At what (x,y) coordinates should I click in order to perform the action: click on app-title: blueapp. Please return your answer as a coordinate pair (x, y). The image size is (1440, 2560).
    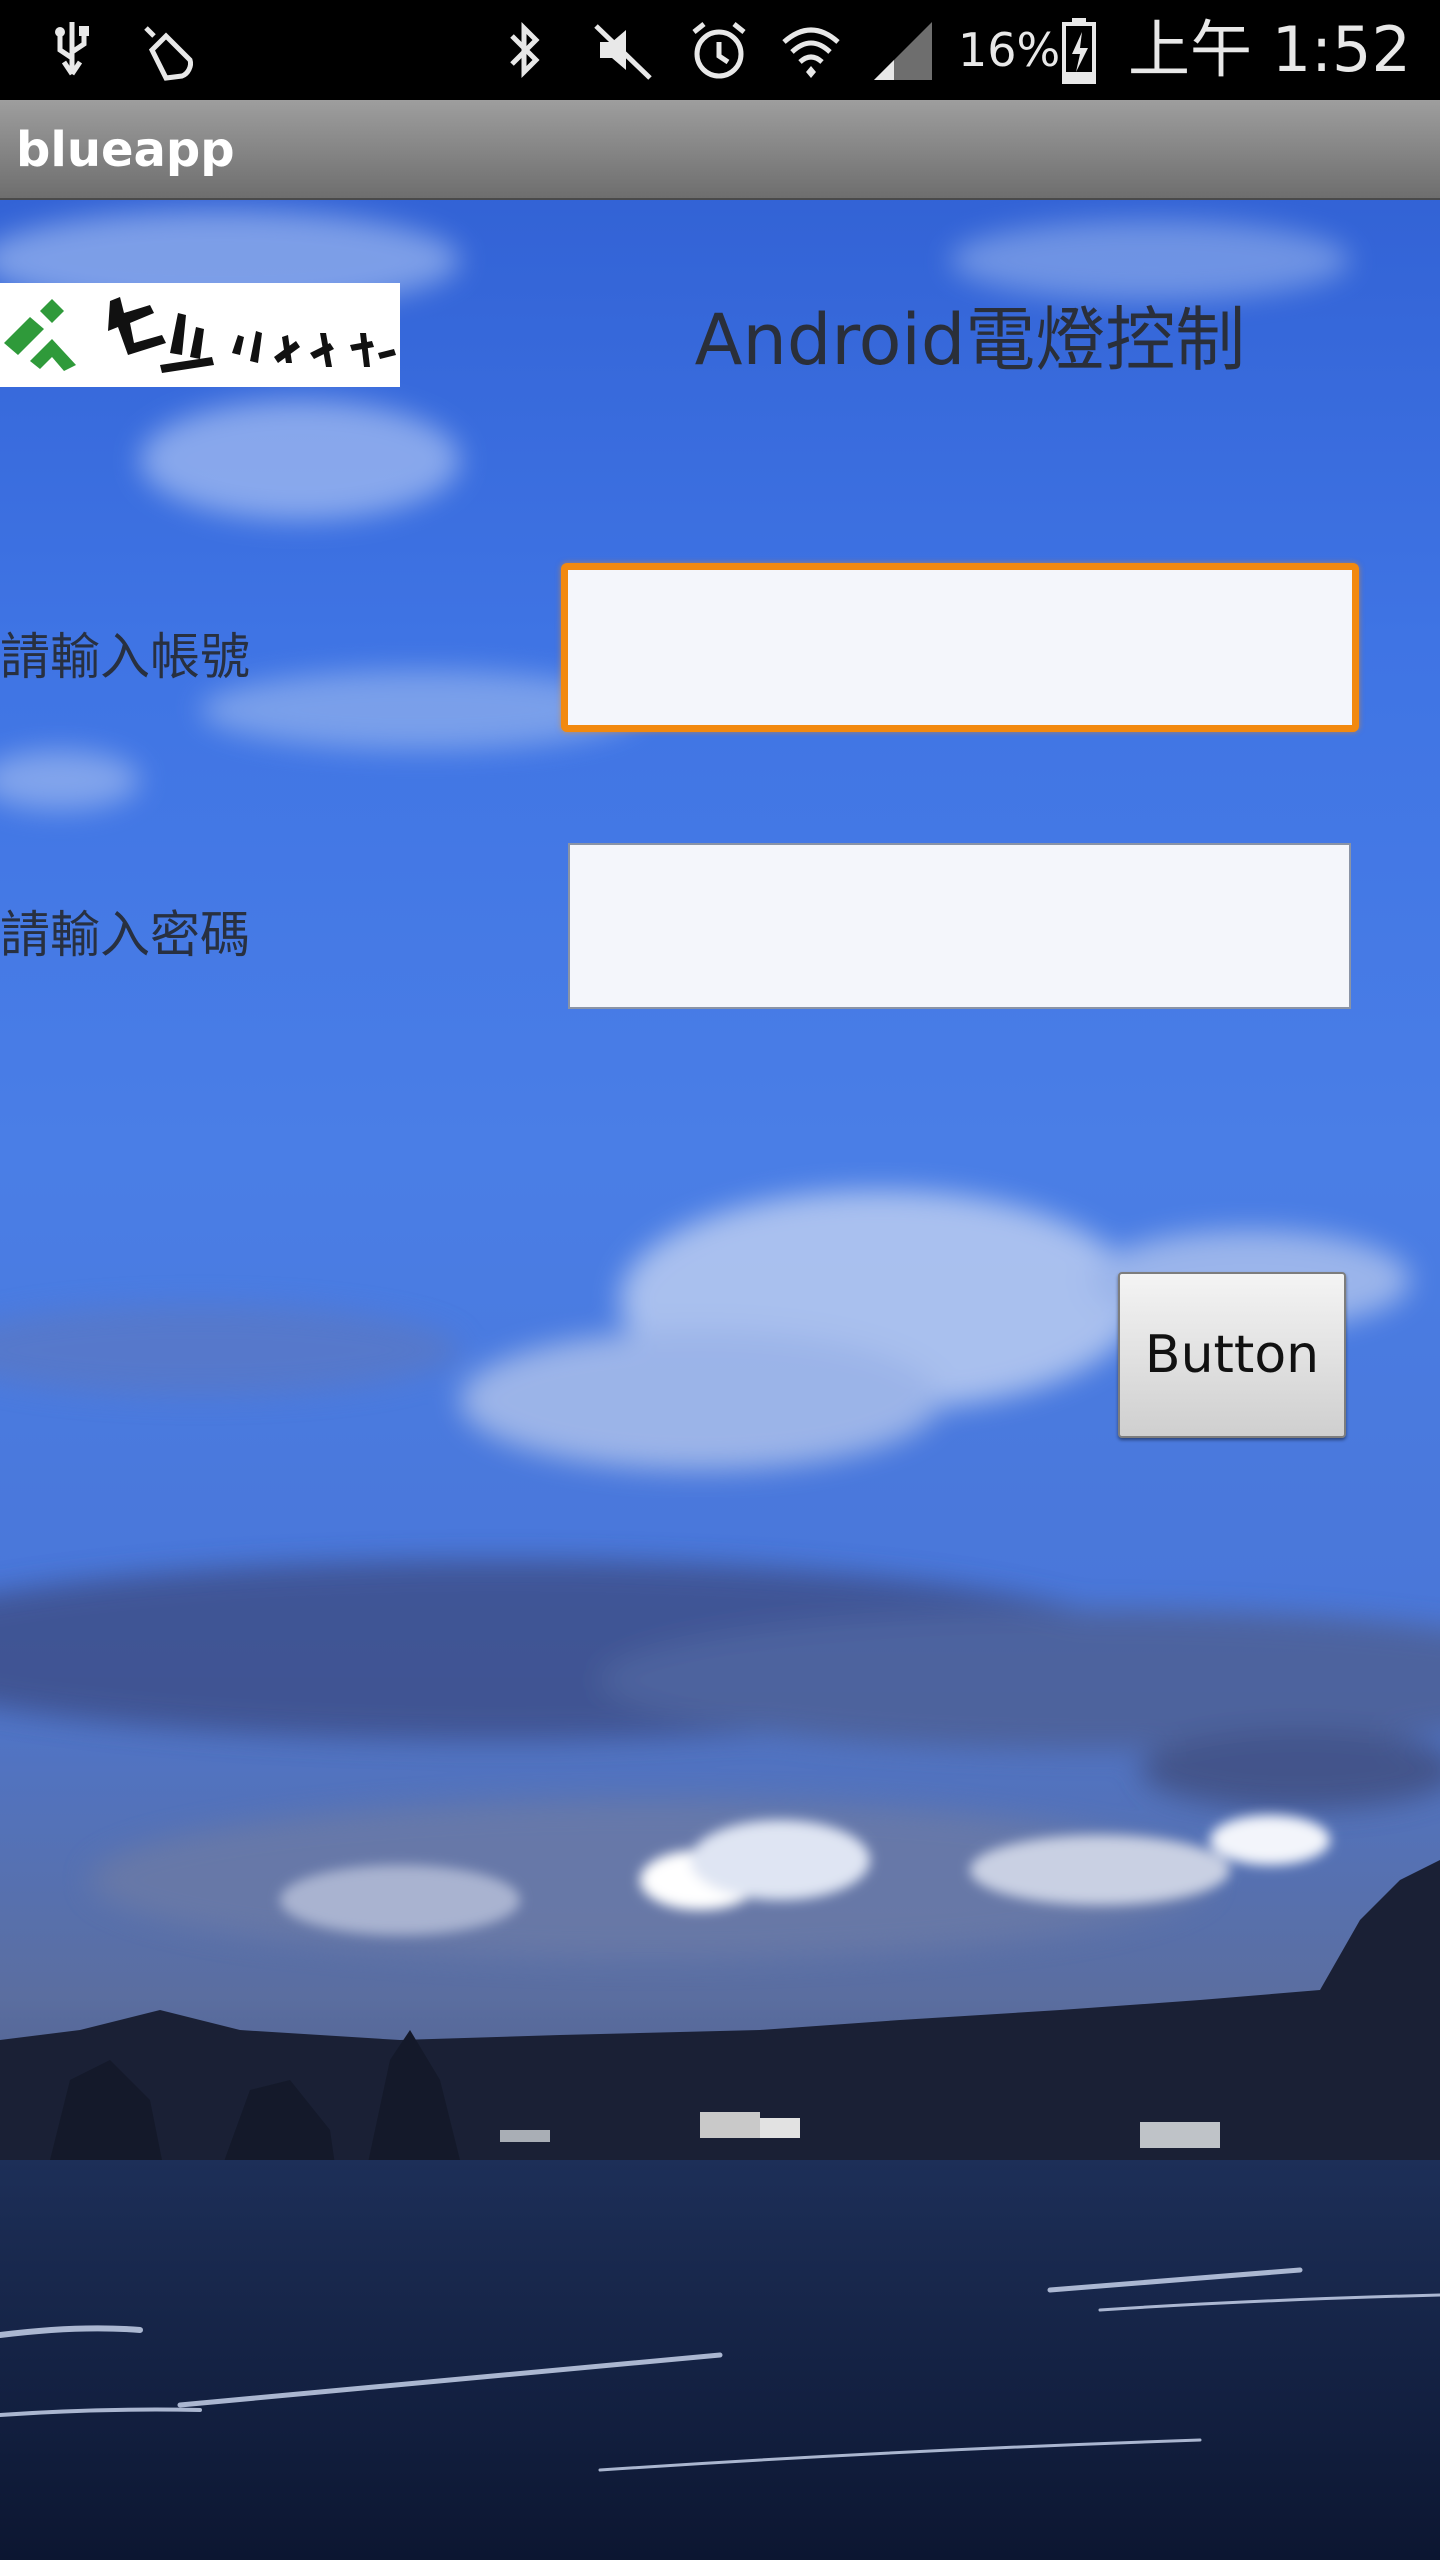
    Looking at the image, I should click on (125, 150).